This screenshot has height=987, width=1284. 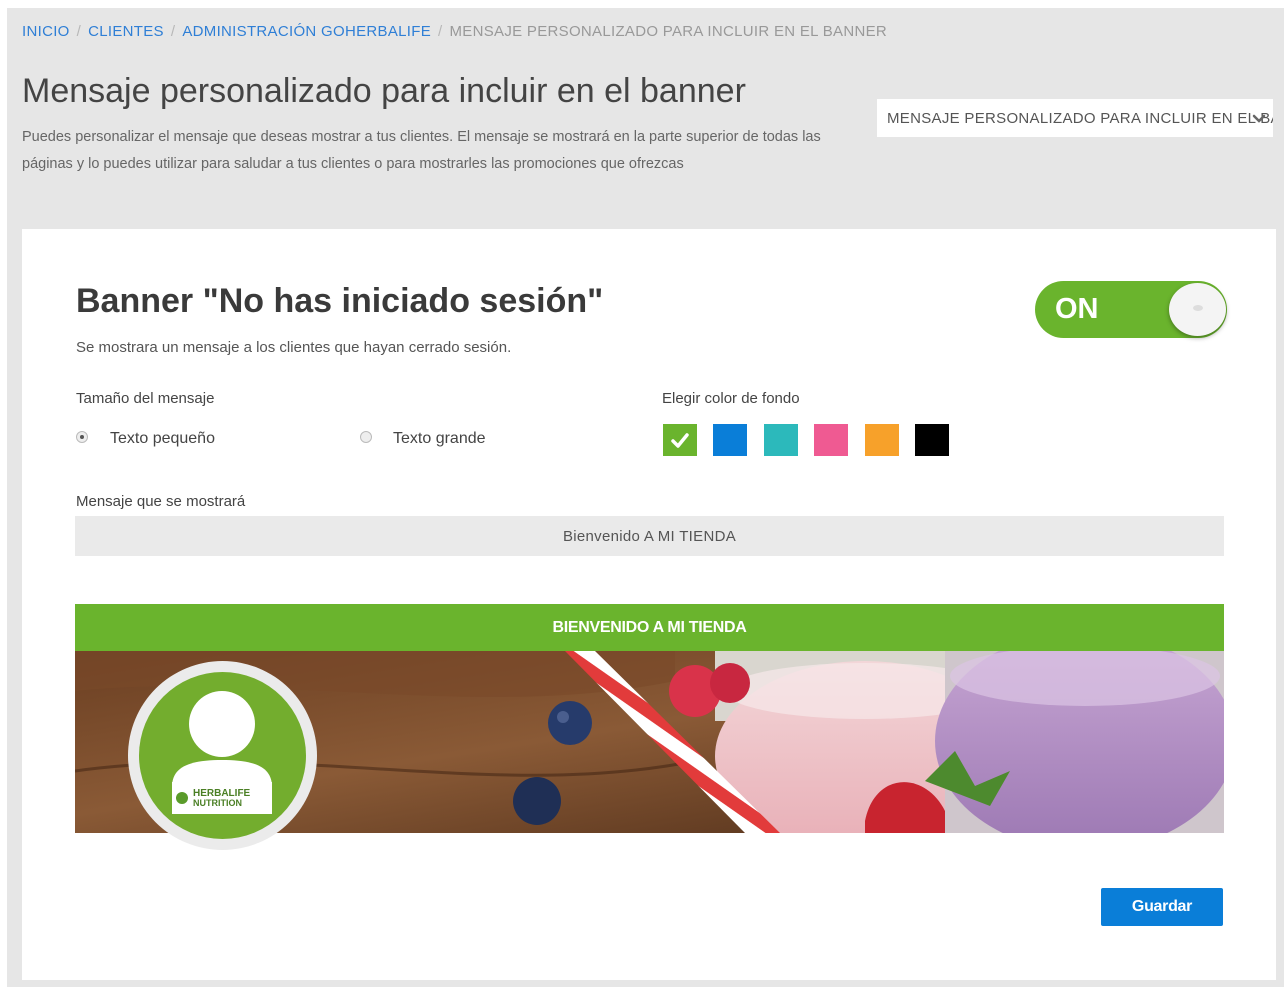 I want to click on color-swatch-orange, so click(x=882, y=440).